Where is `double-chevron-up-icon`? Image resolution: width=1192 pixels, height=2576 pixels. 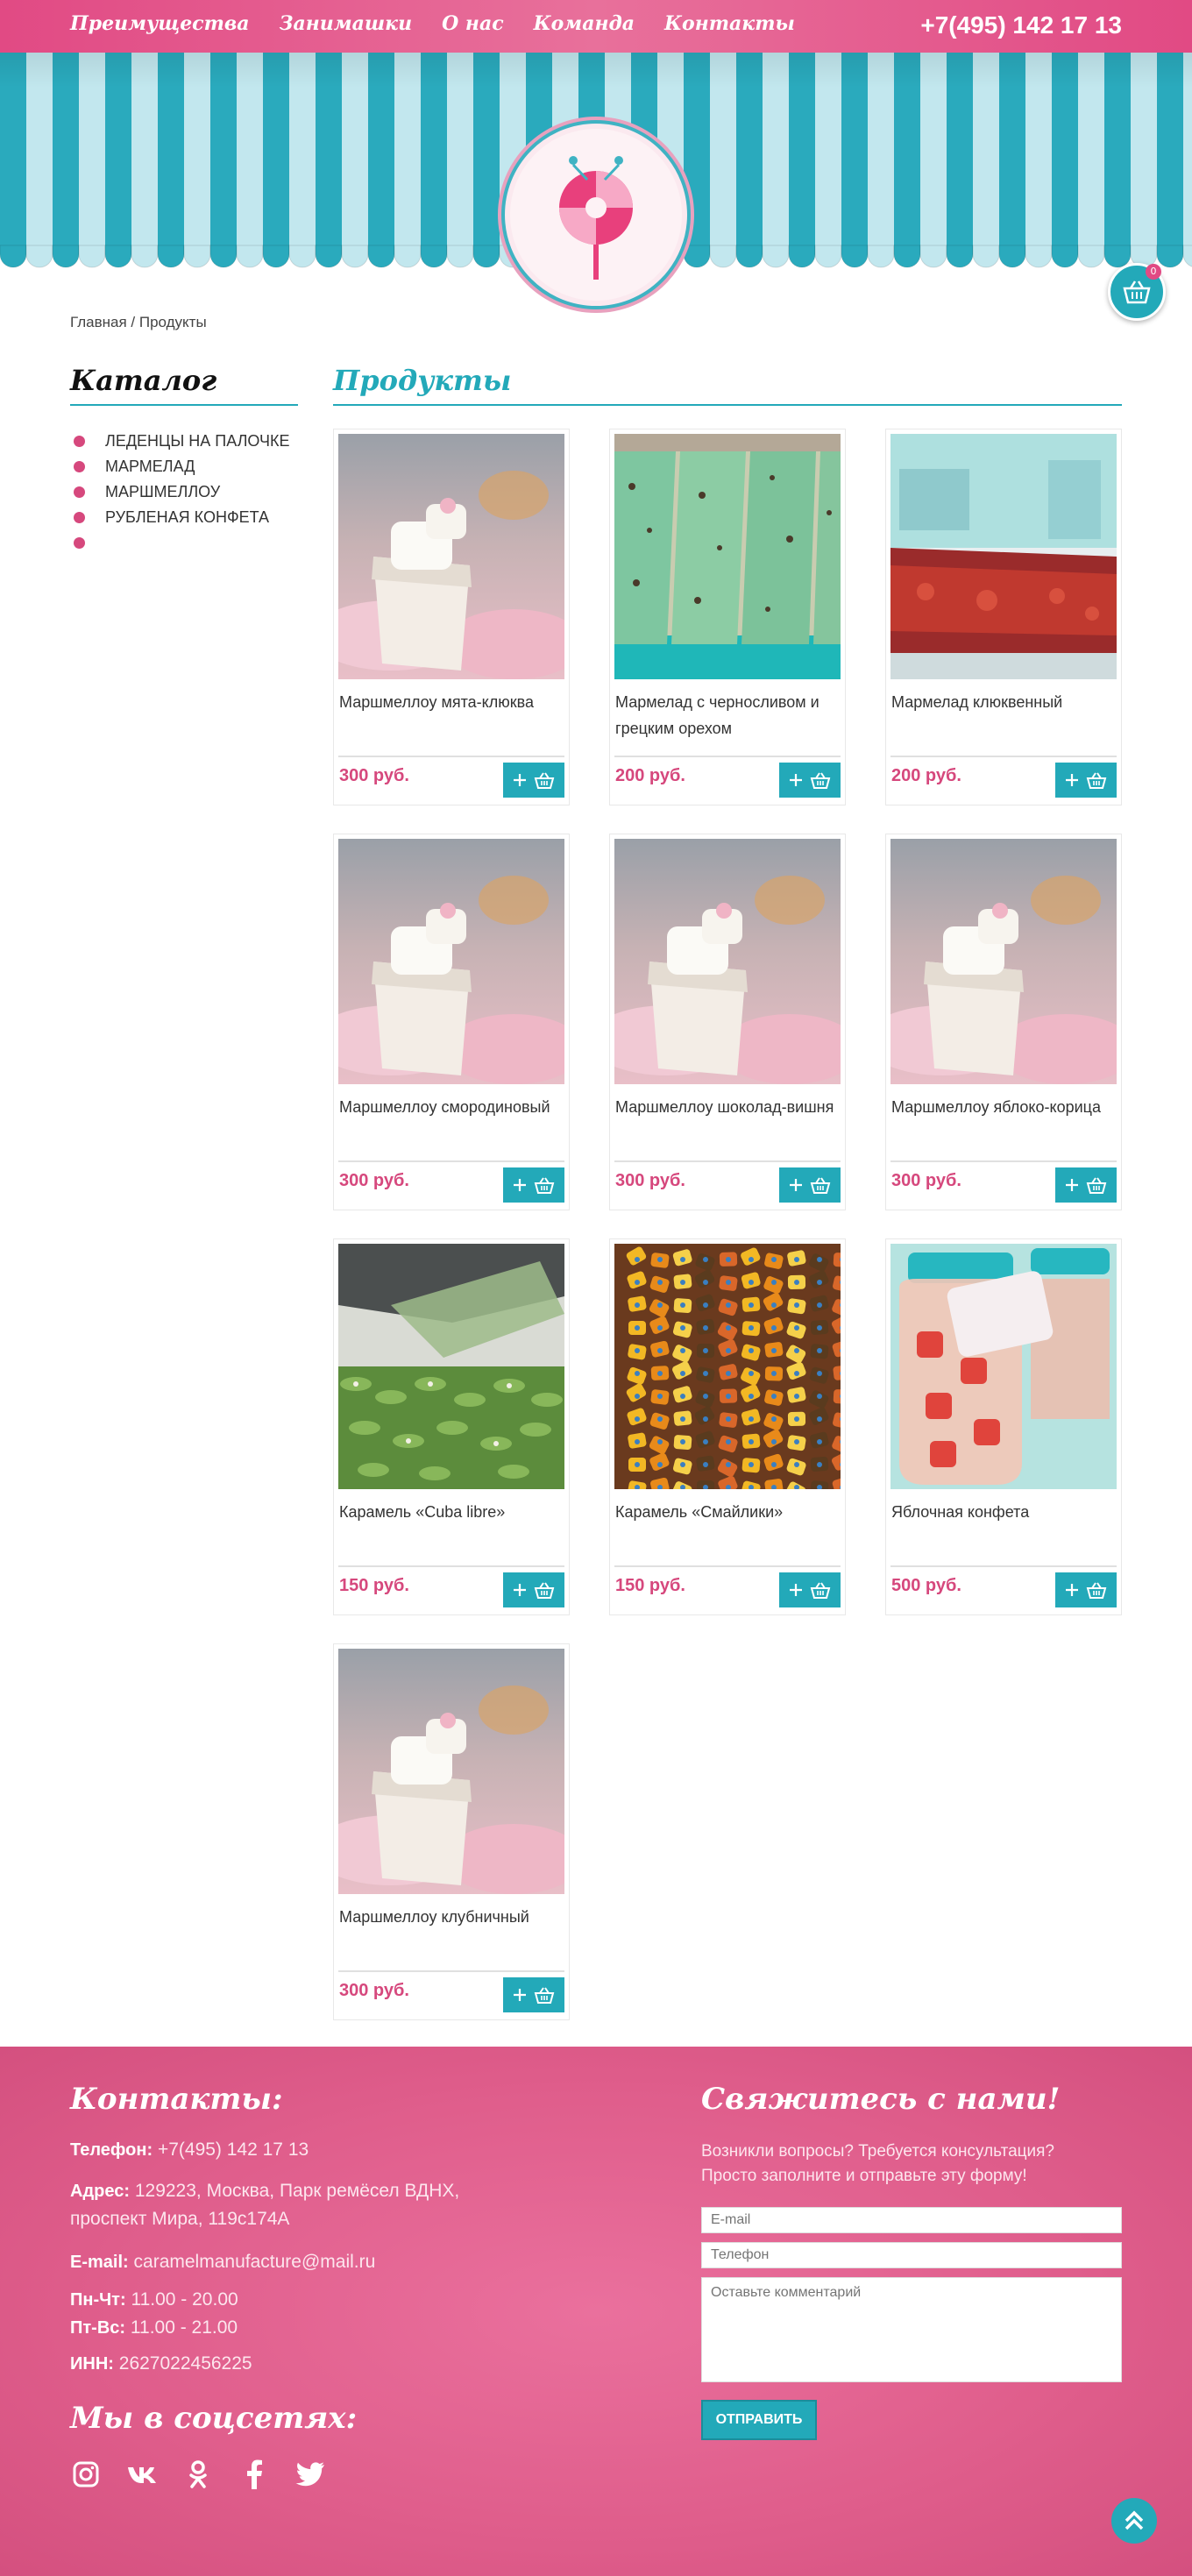
double-chevron-up-icon is located at coordinates (1134, 2520).